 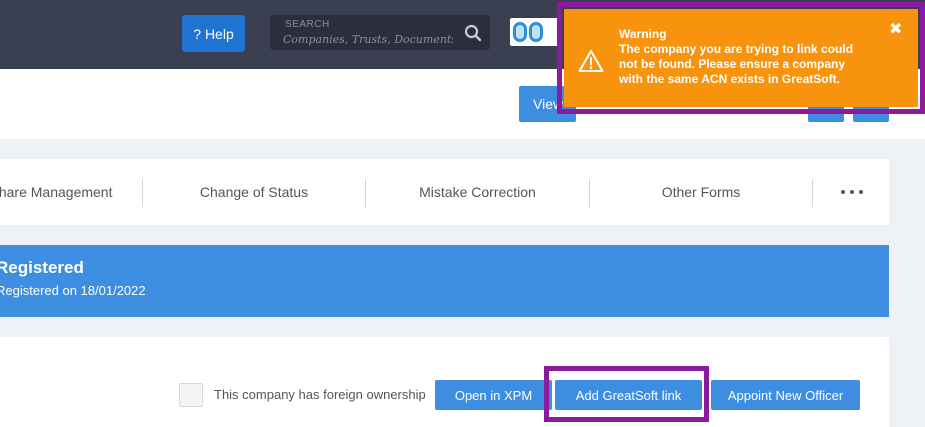 I want to click on status-title: Registered, so click(x=42, y=267).